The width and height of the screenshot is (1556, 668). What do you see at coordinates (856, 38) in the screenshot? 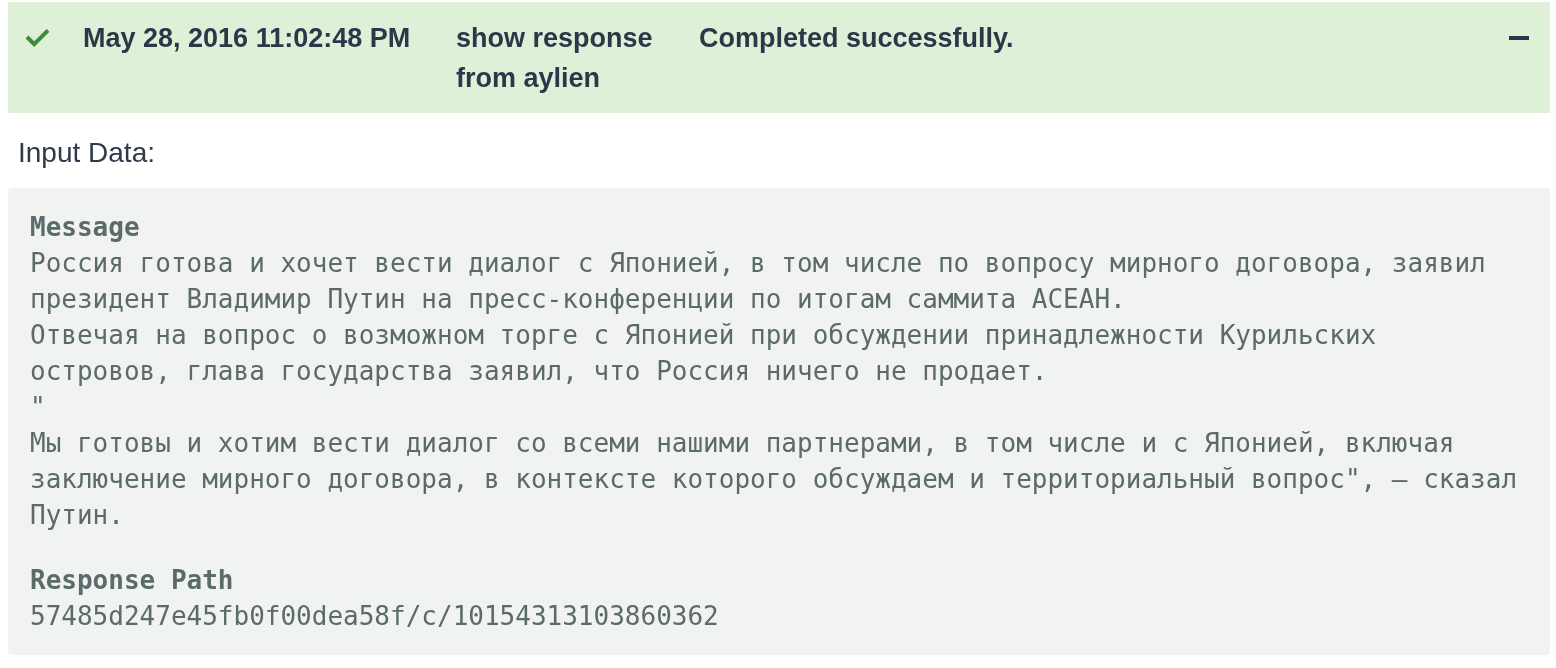
I see `status-message: Completed successfully.` at bounding box center [856, 38].